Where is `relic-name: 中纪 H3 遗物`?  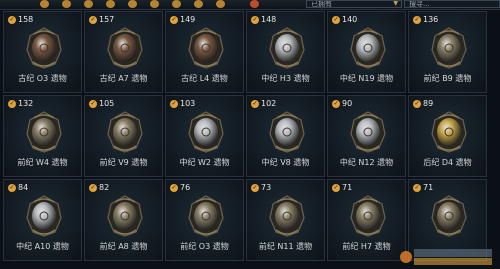
relic-name: 中纪 H3 遗物 is located at coordinates (285, 78).